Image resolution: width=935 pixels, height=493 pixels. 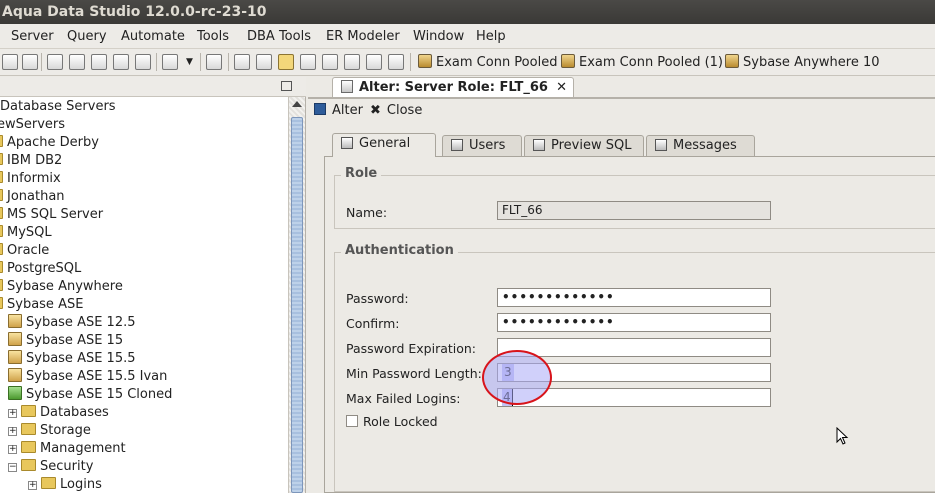 What do you see at coordinates (51, 215) in the screenshot?
I see `tree-item: MS SQL Server` at bounding box center [51, 215].